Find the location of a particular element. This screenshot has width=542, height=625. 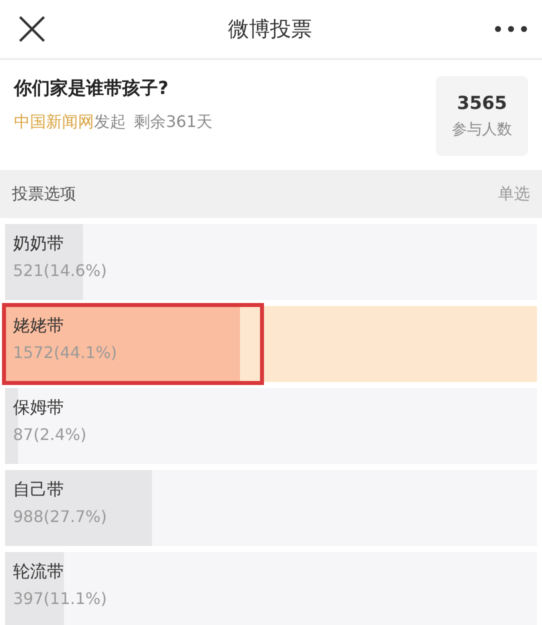

option-label: 奶奶带 is located at coordinates (38, 244).